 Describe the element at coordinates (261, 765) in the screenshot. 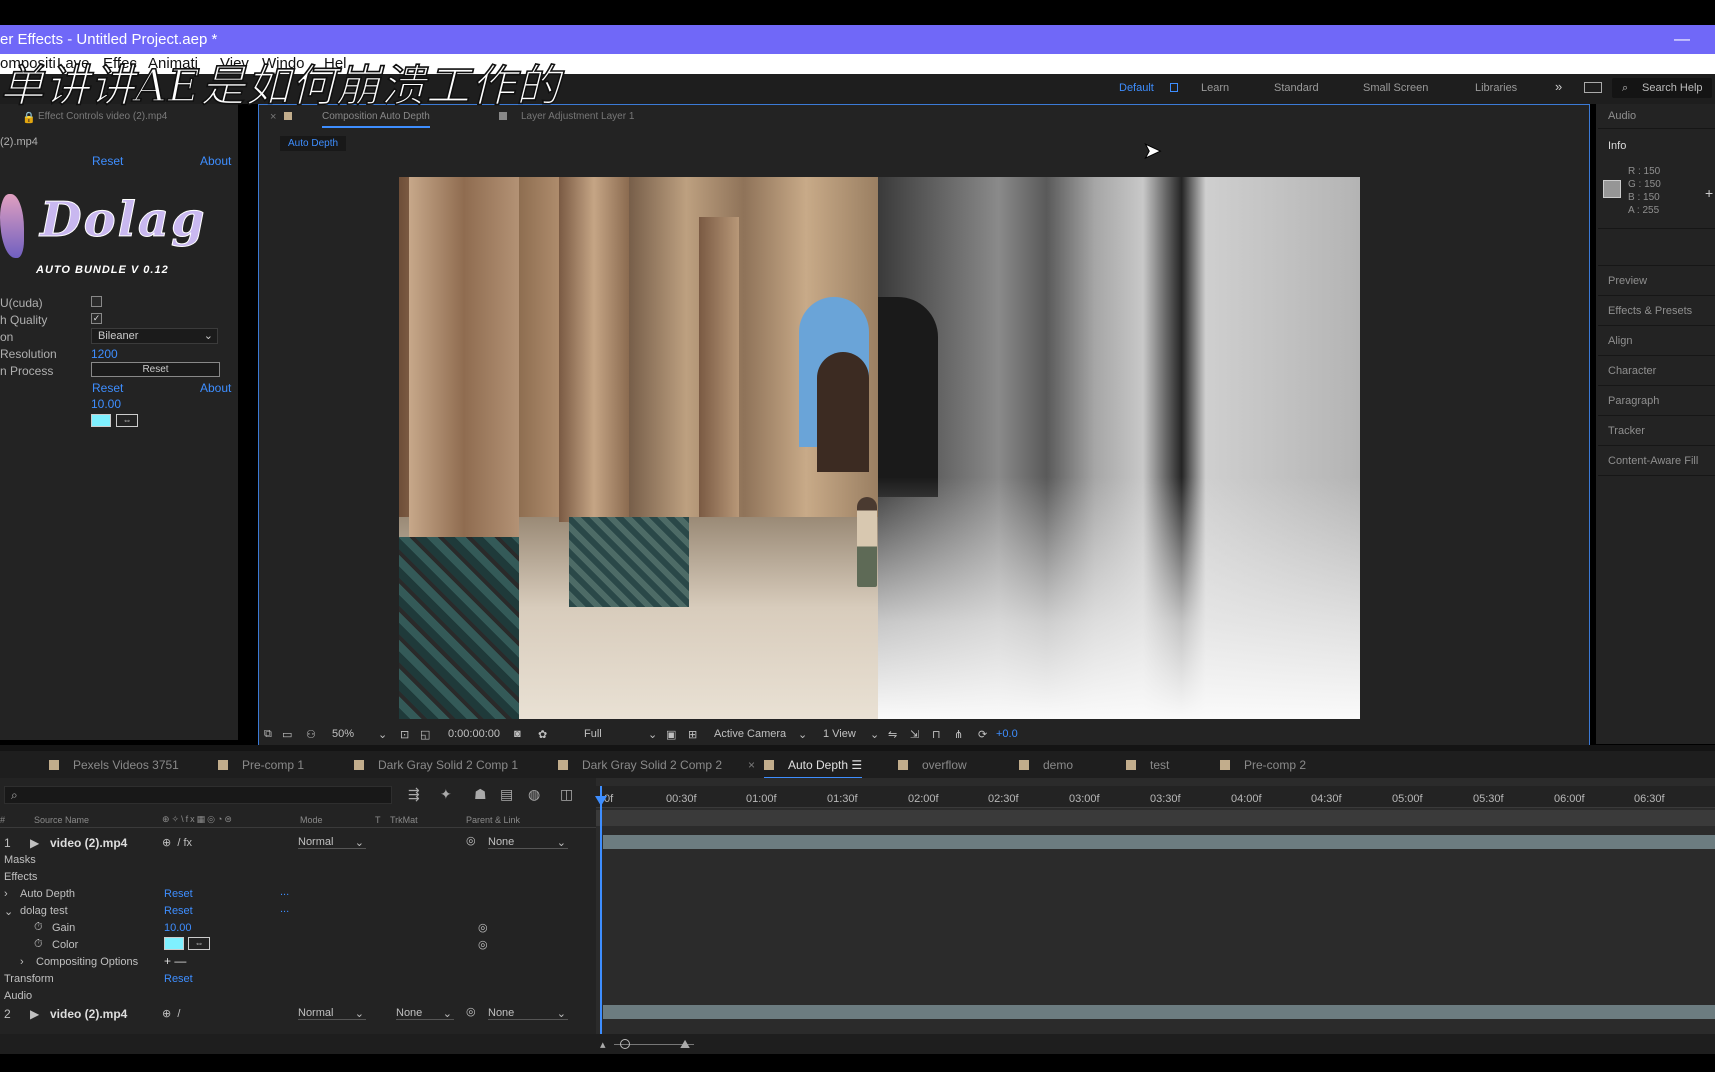

I see `timeline-tab: Pre-comp 1` at that location.